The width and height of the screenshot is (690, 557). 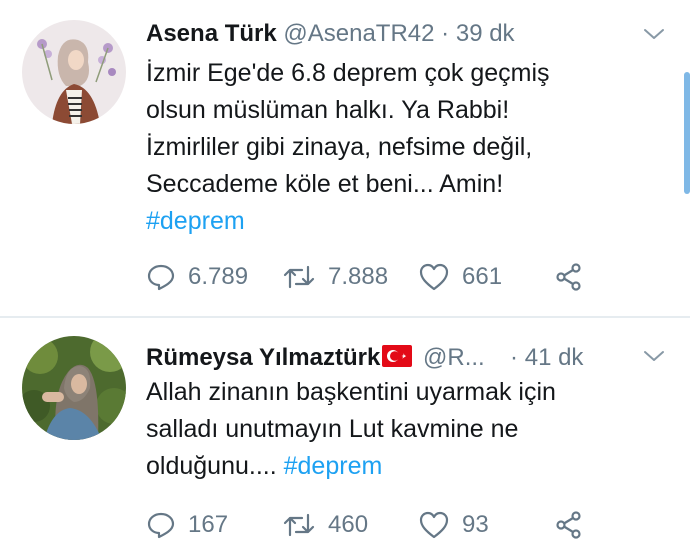 I want to click on tweet-text-line: olduğunu.... #deprem, so click(x=406, y=466).